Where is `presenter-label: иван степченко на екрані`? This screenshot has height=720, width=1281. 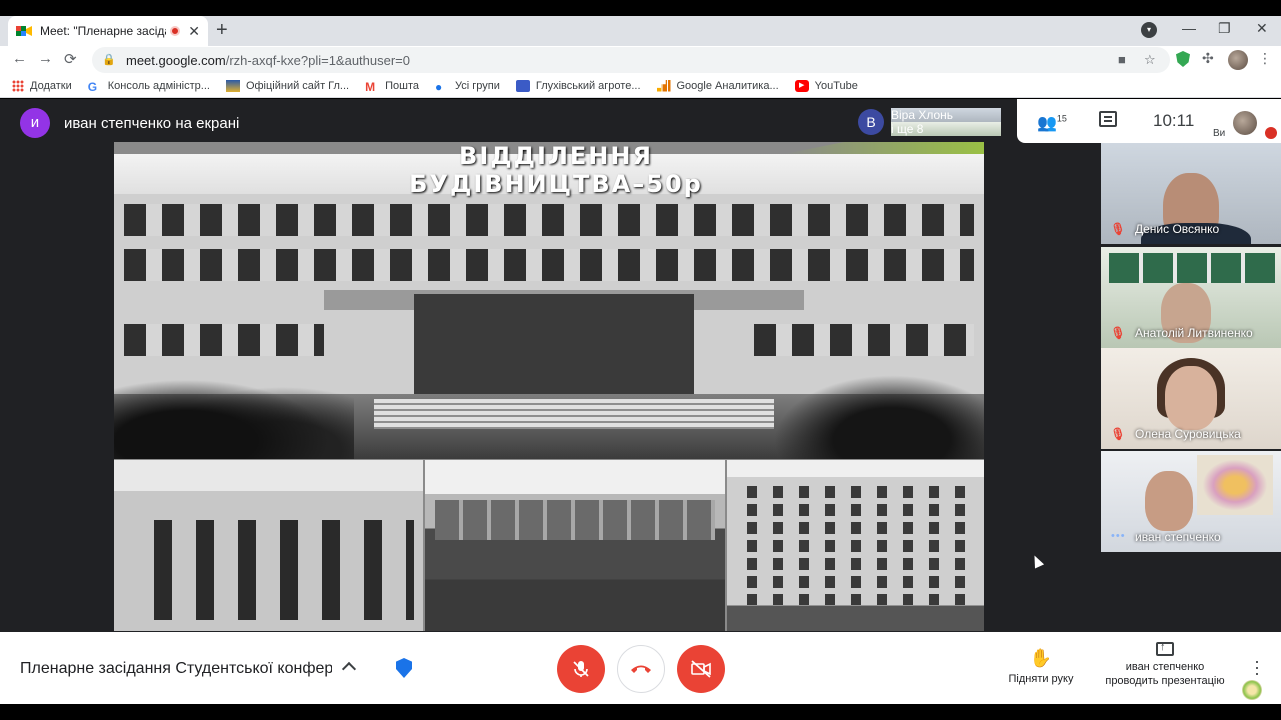 presenter-label: иван степченко на екрані is located at coordinates (152, 123).